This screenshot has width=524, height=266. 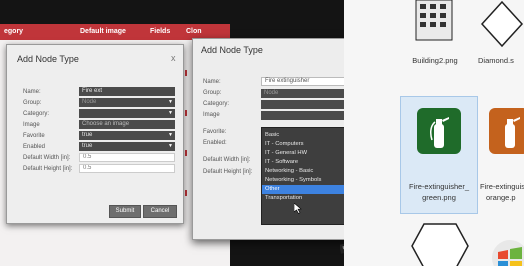 What do you see at coordinates (503, 247) in the screenshot?
I see `windows-logo-icon` at bounding box center [503, 247].